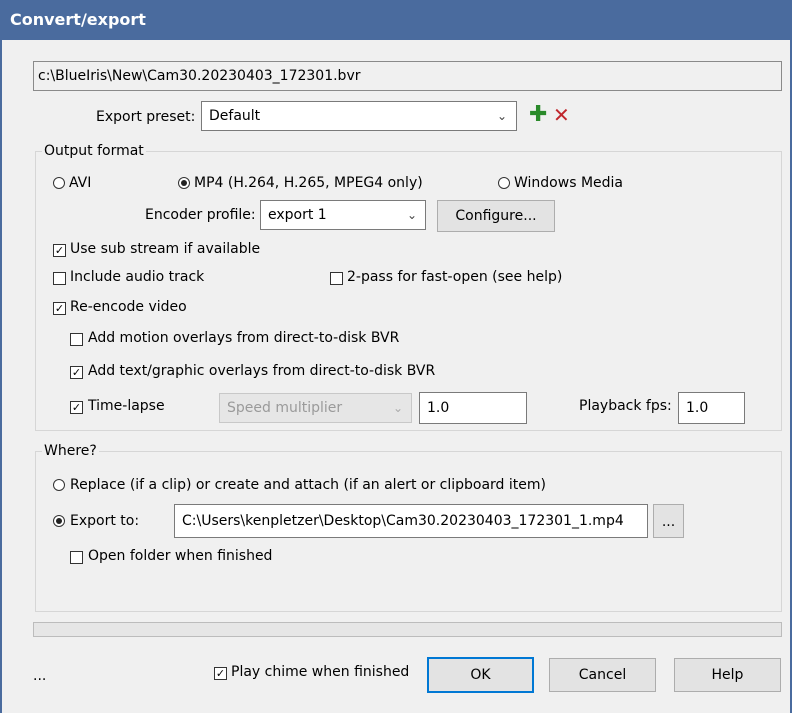 The image size is (792, 713). What do you see at coordinates (343, 215) in the screenshot?
I see `encoder-profile-select: export 1 ⌄` at bounding box center [343, 215].